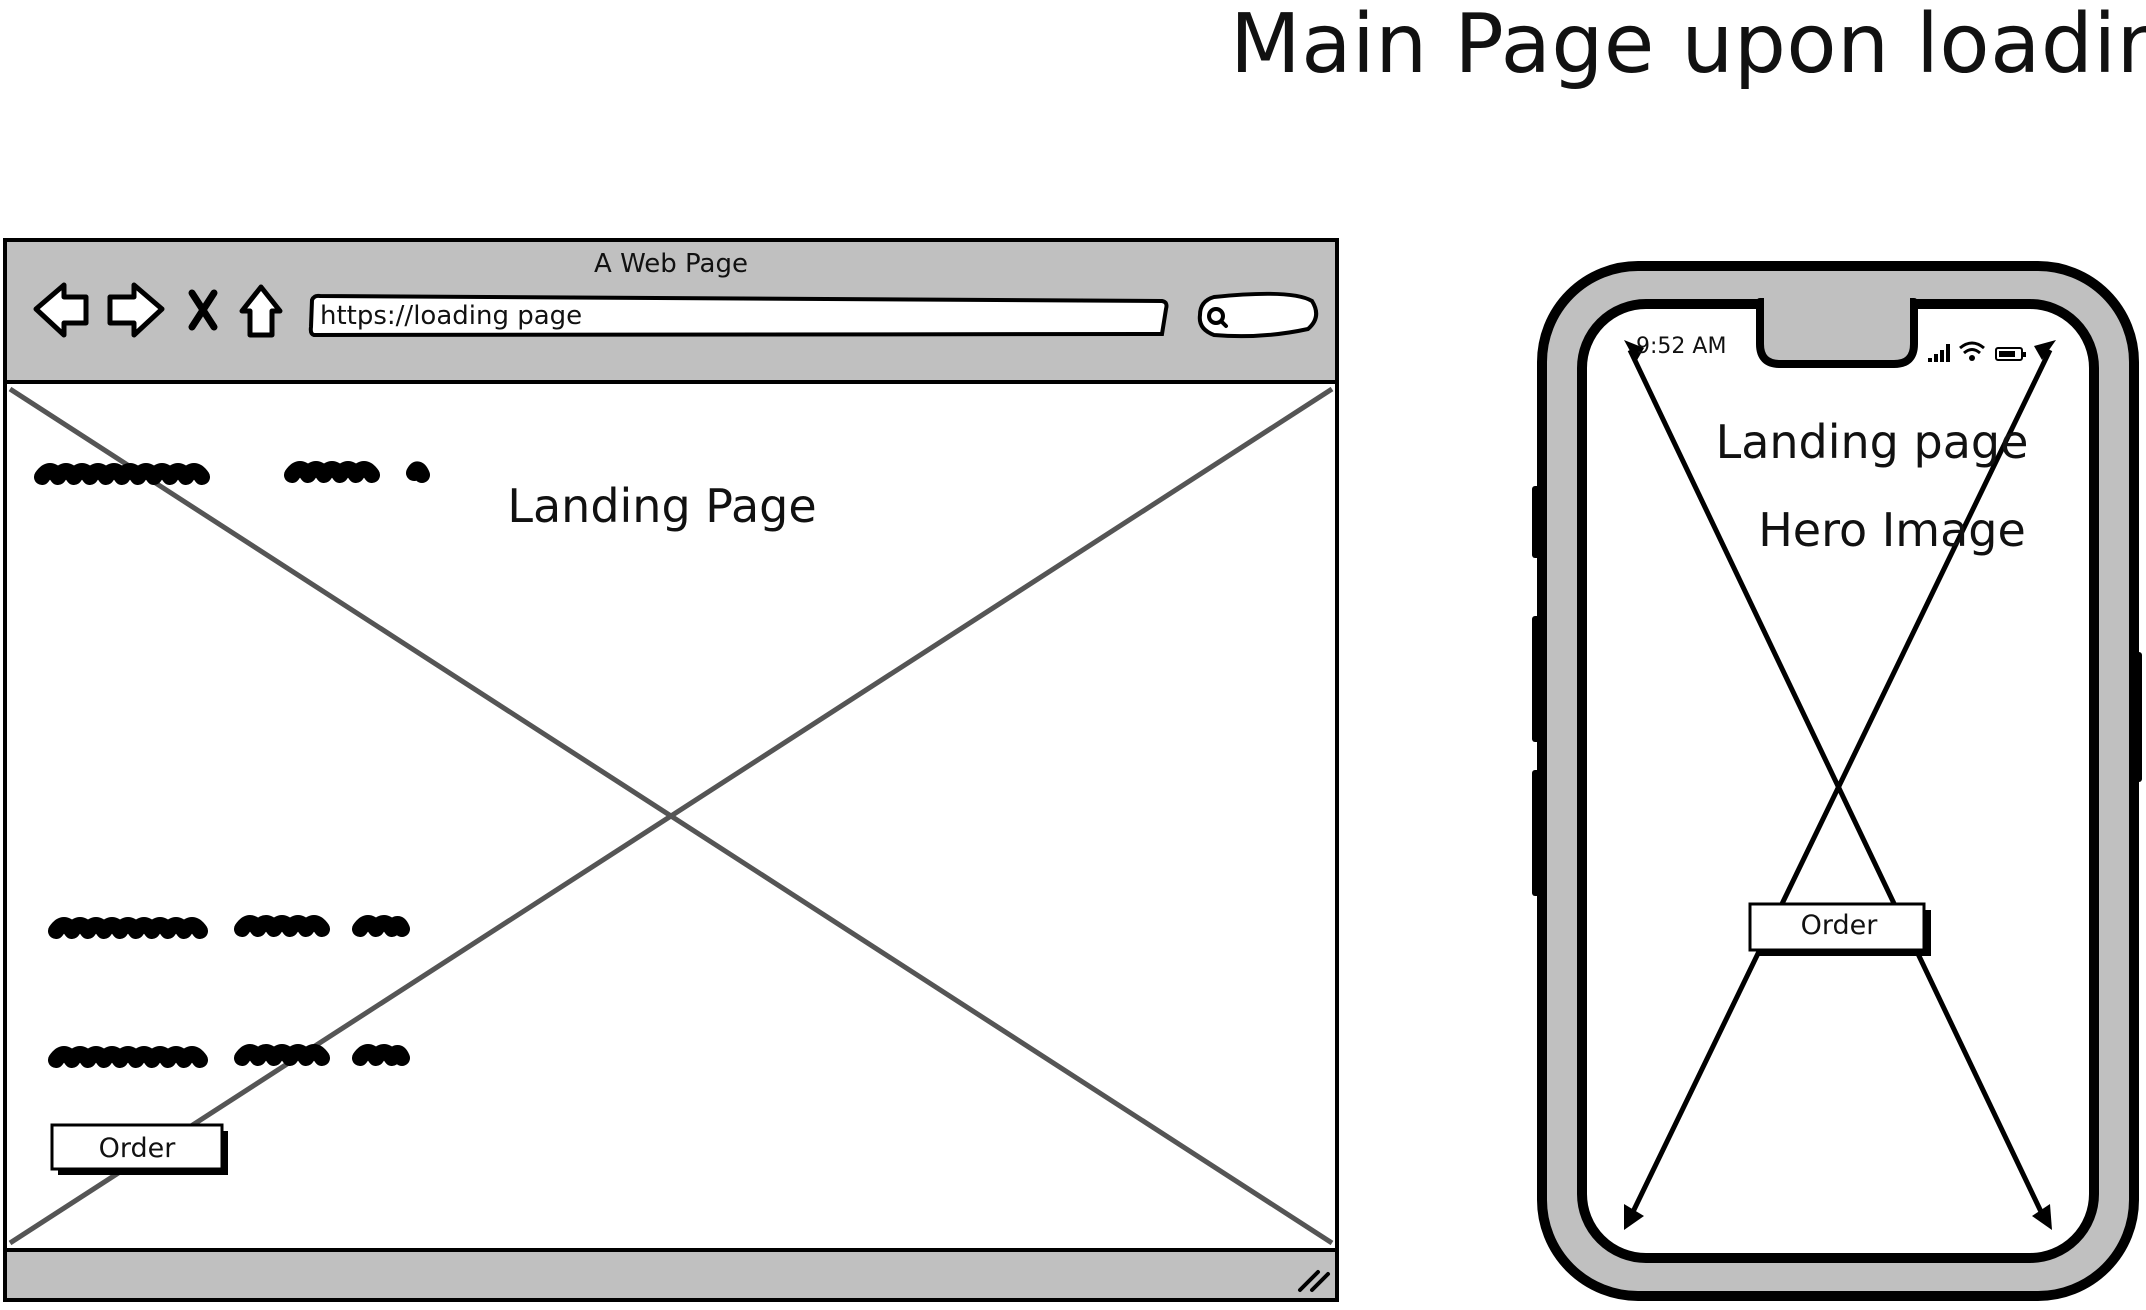 The image size is (2146, 1310). What do you see at coordinates (1837, 333) in the screenshot?
I see `phone-notch` at bounding box center [1837, 333].